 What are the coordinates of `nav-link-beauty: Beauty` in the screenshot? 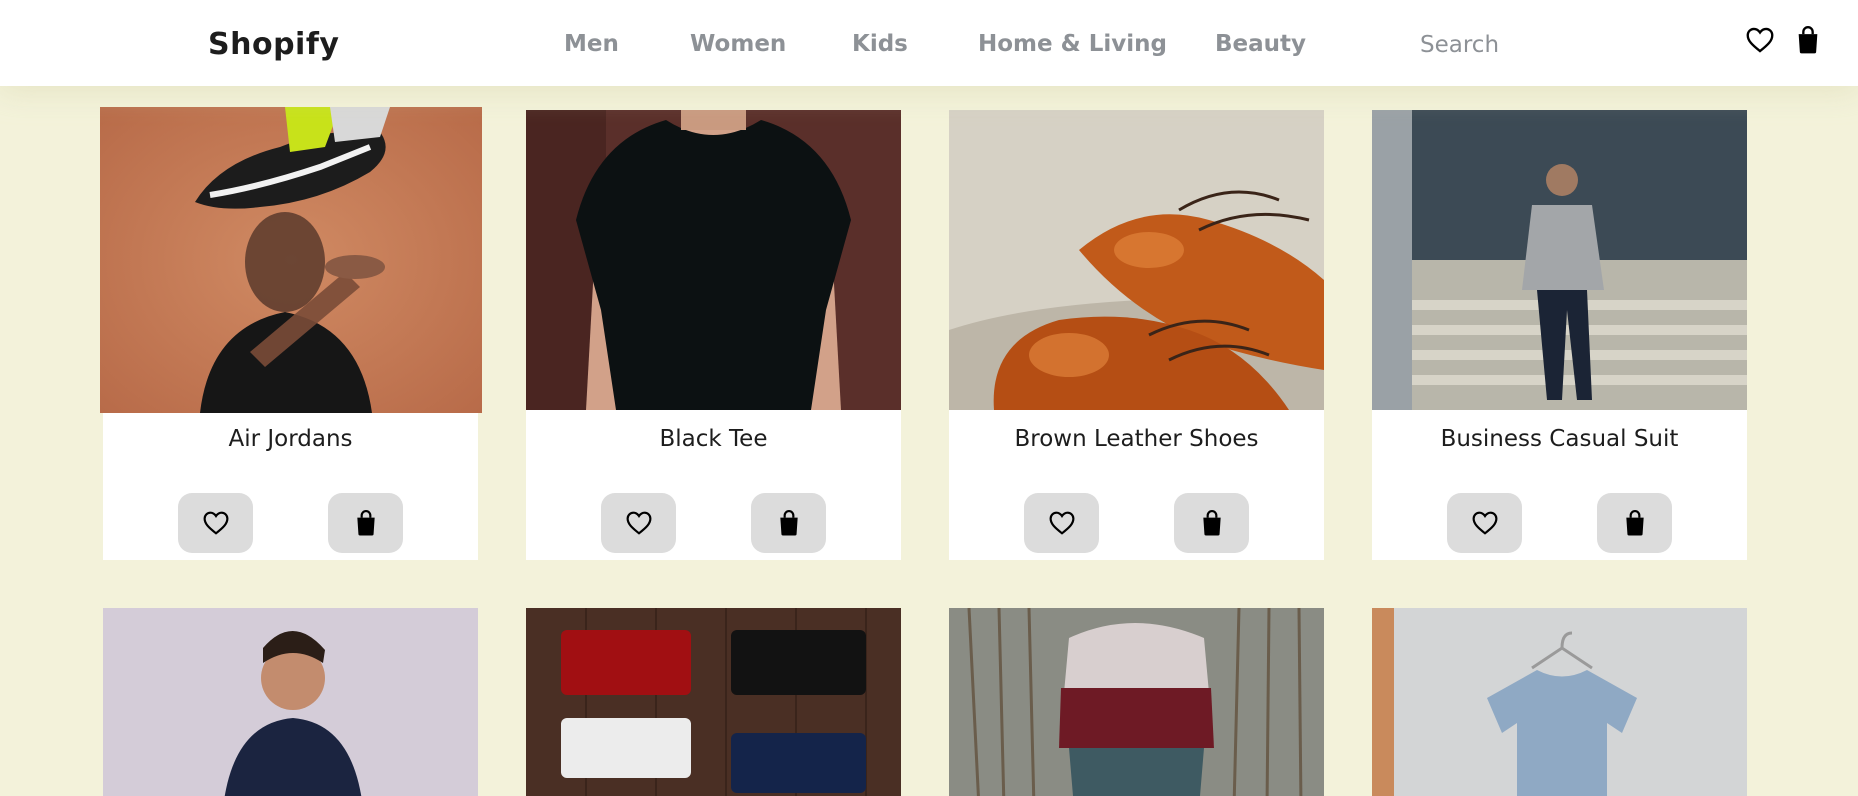 It's located at (1260, 44).